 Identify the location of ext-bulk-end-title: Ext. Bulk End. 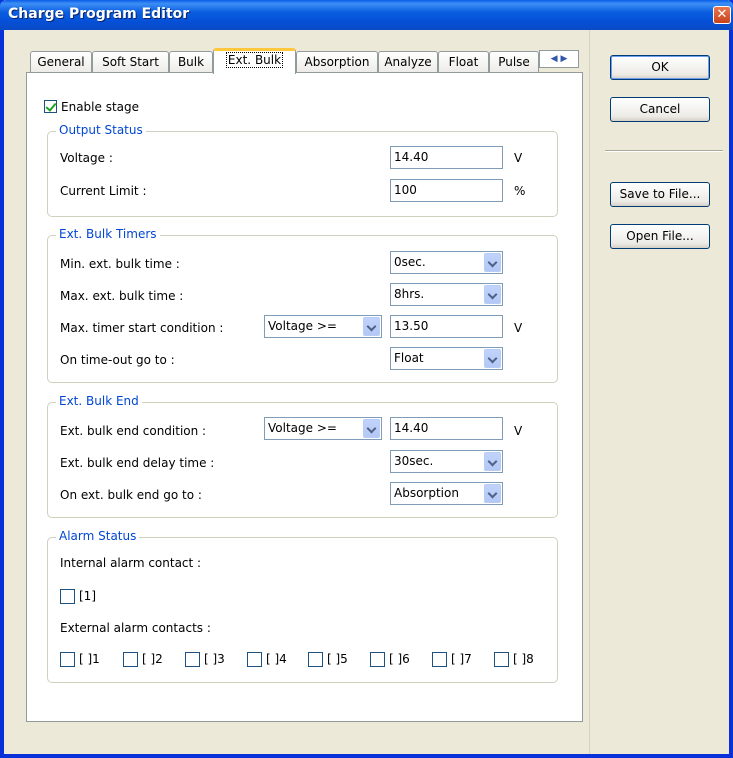
(99, 401).